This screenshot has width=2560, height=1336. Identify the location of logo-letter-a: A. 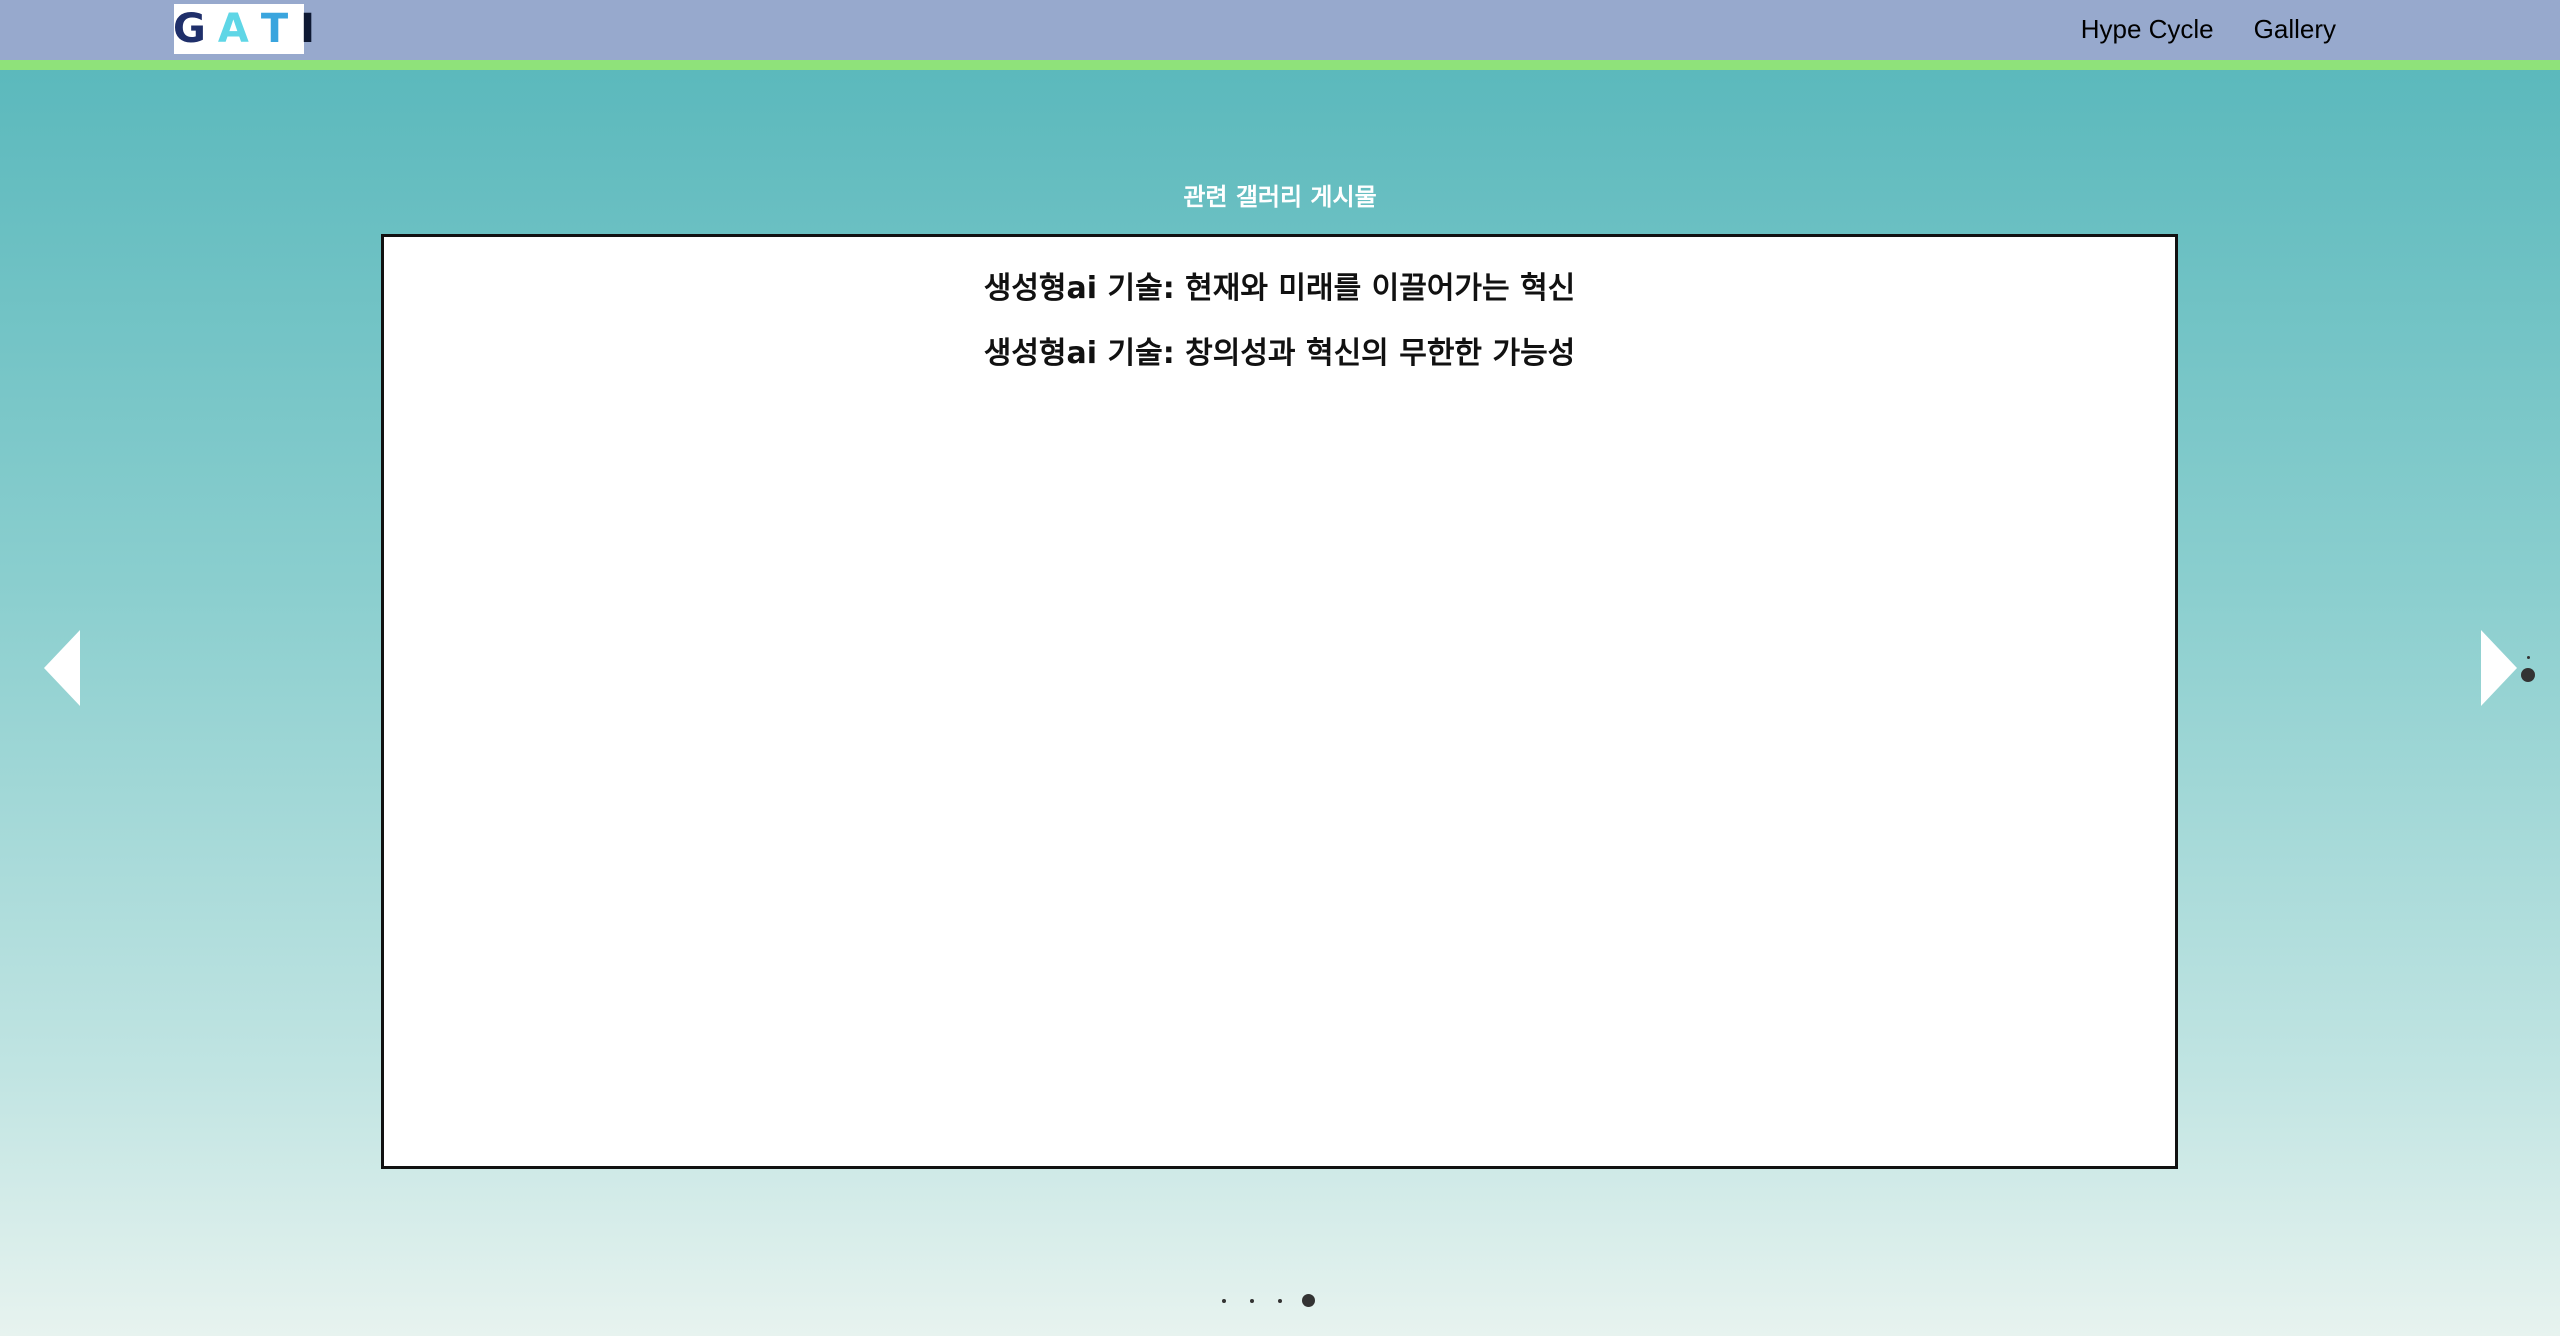
(239, 29).